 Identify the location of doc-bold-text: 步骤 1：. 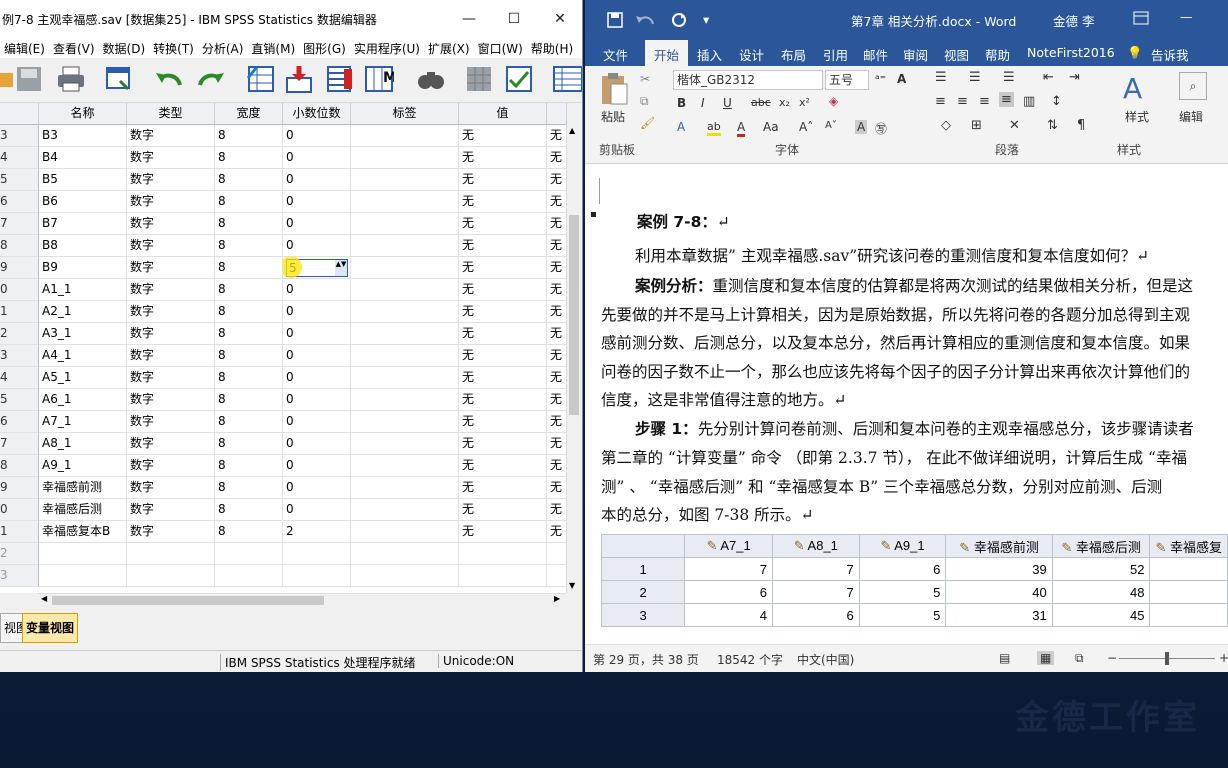
(666, 429).